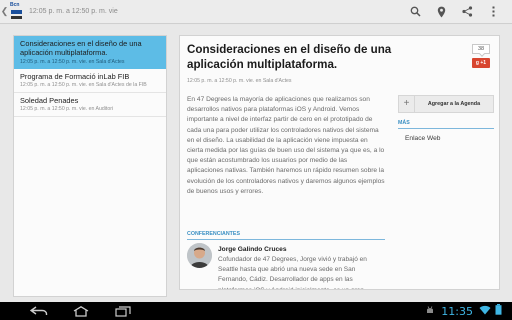 The width and height of the screenshot is (512, 320). What do you see at coordinates (123, 311) in the screenshot?
I see `recent-apps-icon` at bounding box center [123, 311].